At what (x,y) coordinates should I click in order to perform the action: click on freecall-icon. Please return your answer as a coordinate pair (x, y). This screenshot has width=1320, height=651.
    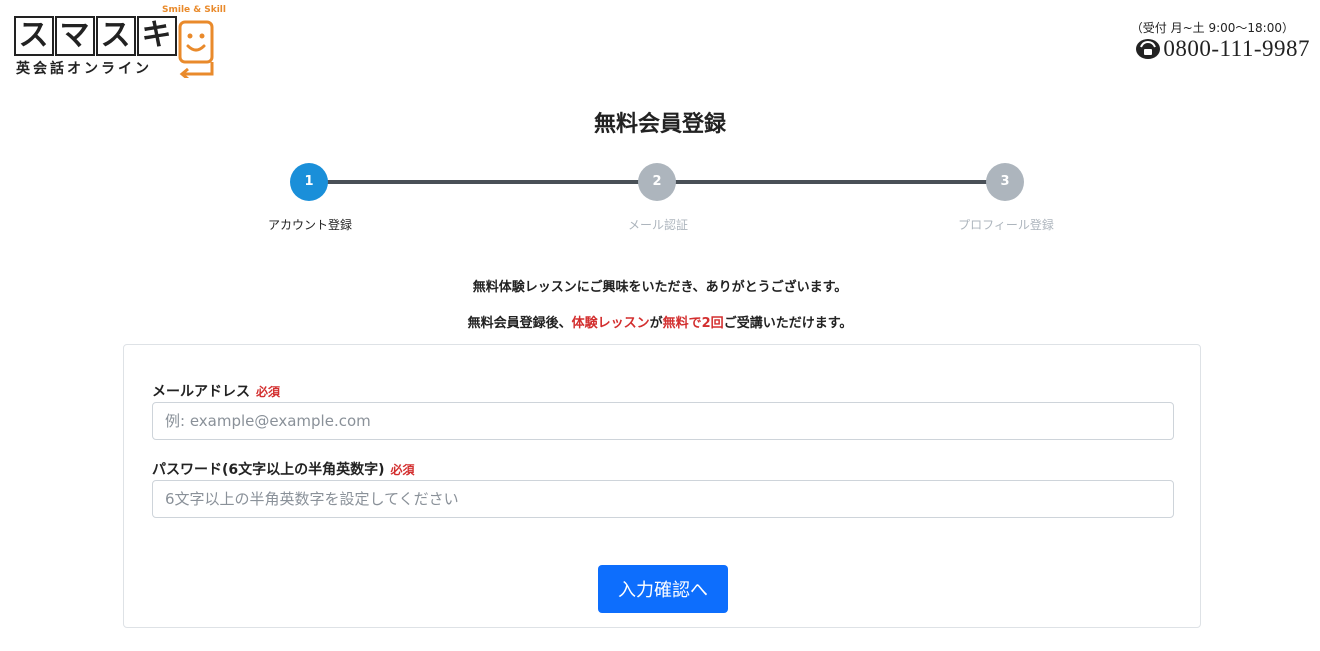
    Looking at the image, I should click on (1148, 49).